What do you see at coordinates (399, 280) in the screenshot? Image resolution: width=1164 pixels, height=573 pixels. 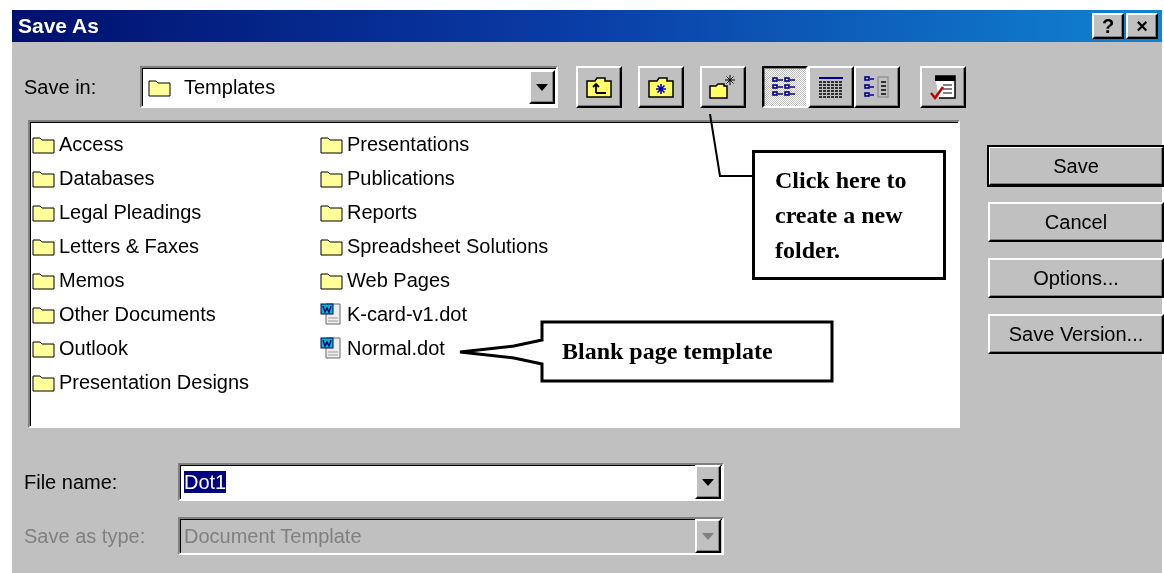 I see `folder-name: Web Pages` at bounding box center [399, 280].